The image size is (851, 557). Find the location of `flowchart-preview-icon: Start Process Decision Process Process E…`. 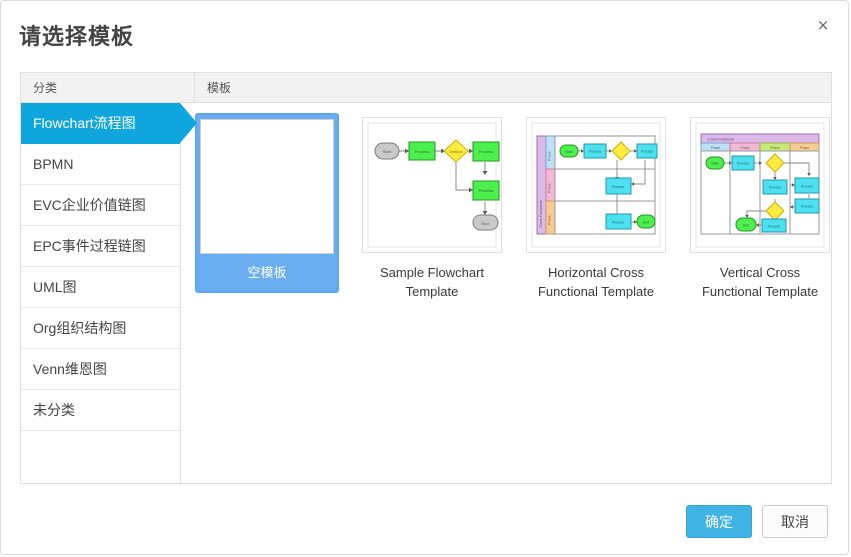

flowchart-preview-icon: Start Process Decision Process Process E… is located at coordinates (433, 185).